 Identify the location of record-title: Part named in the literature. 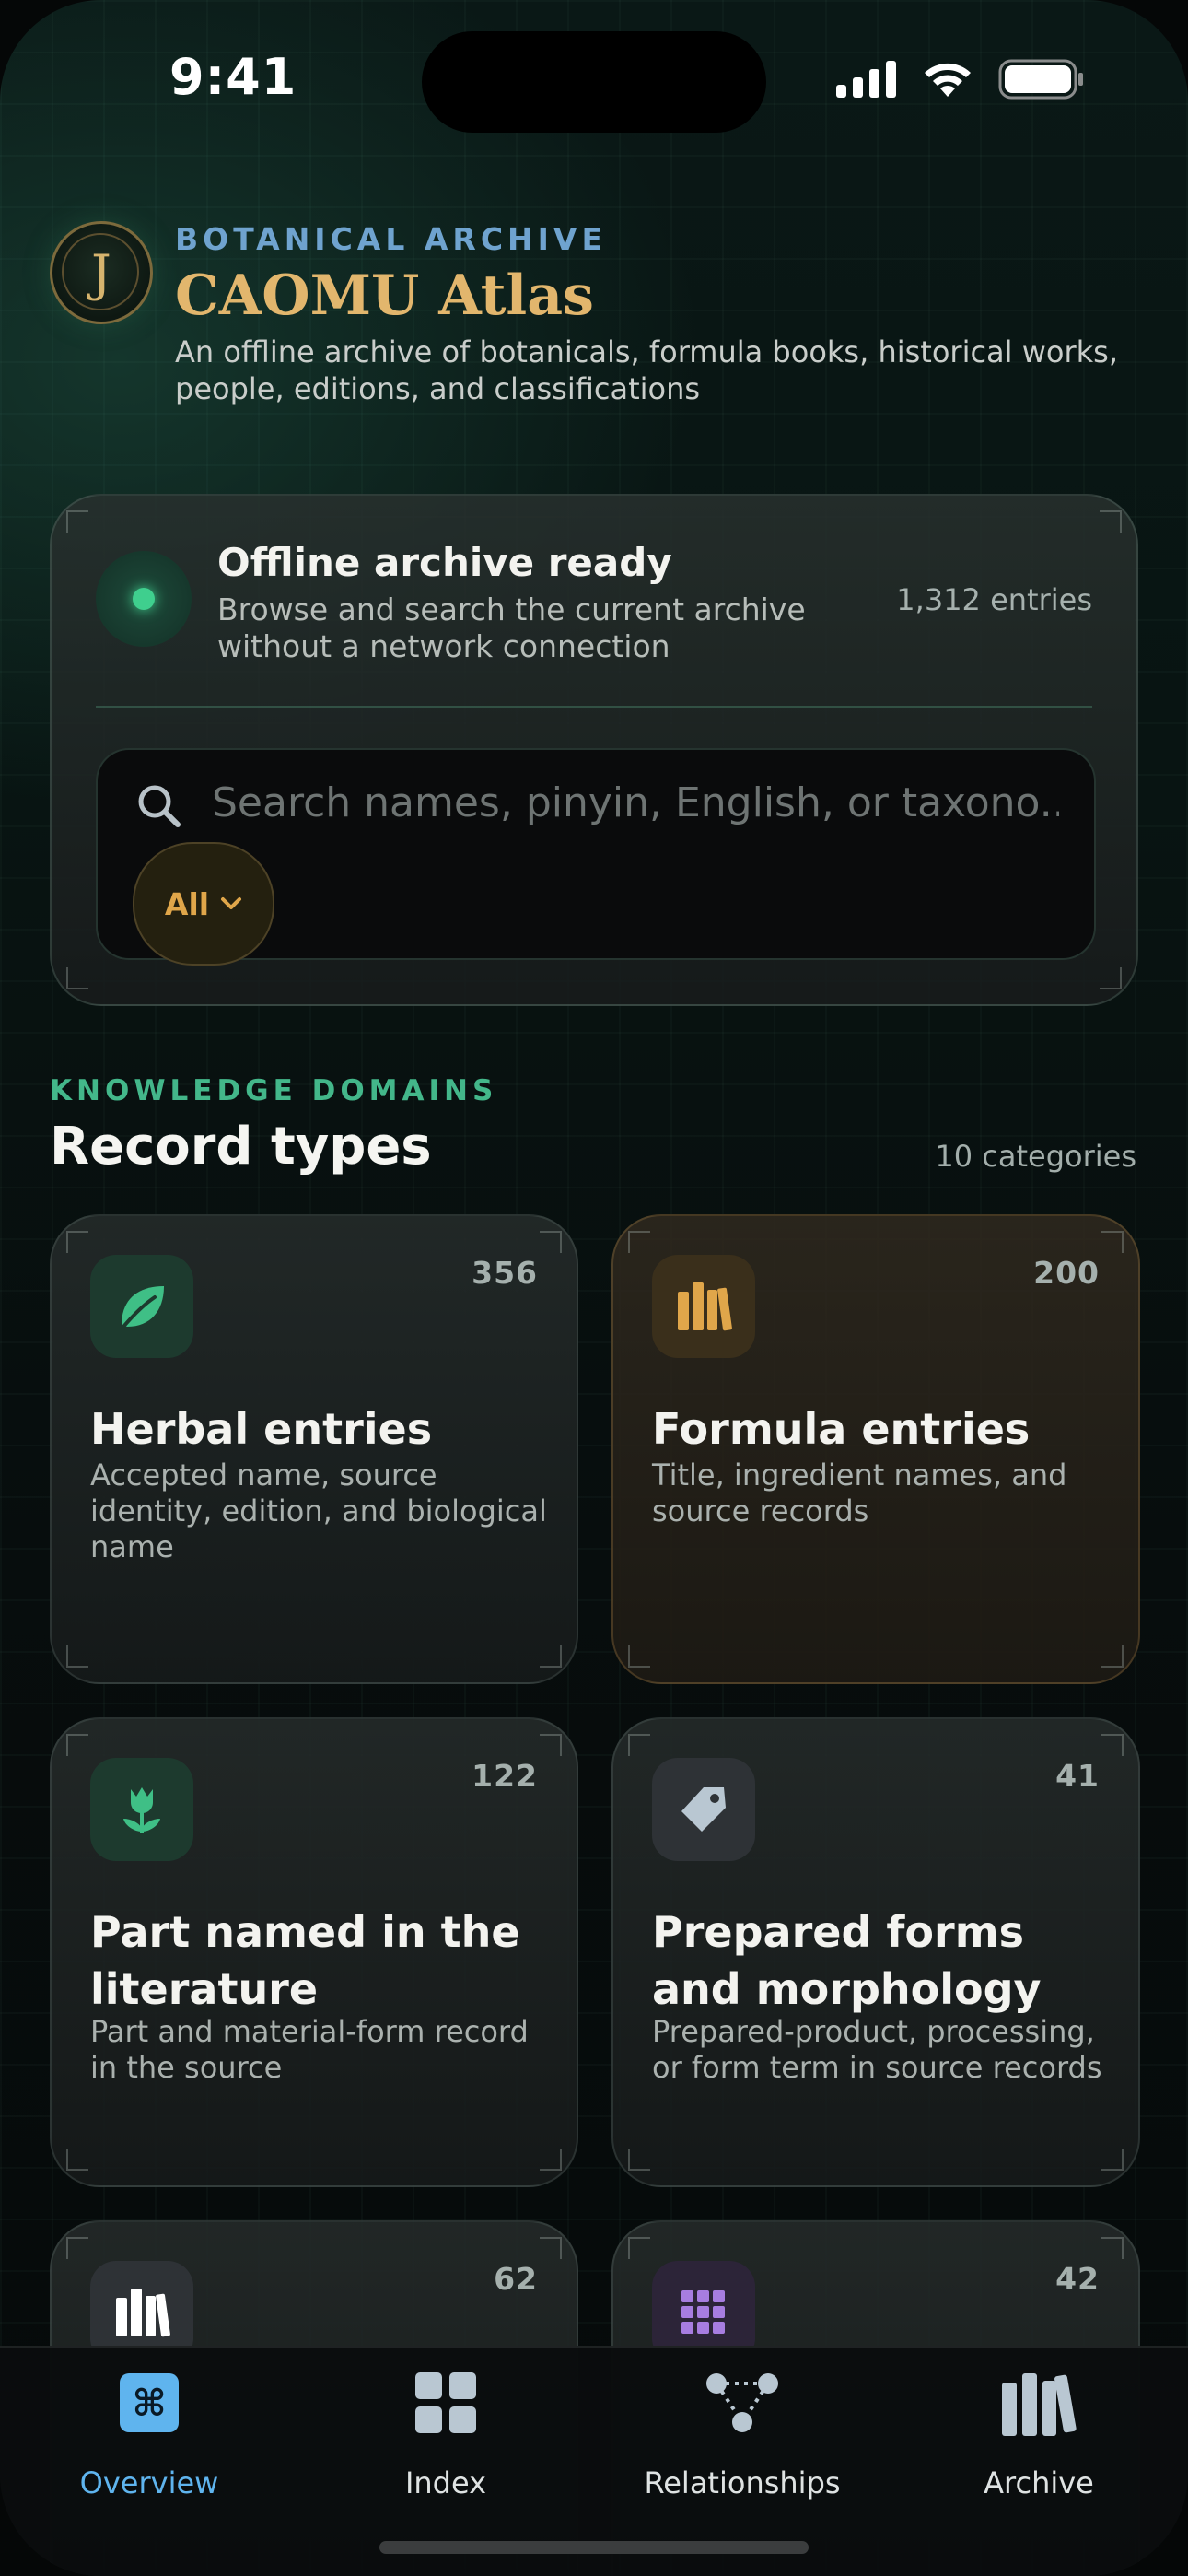
(305, 1960).